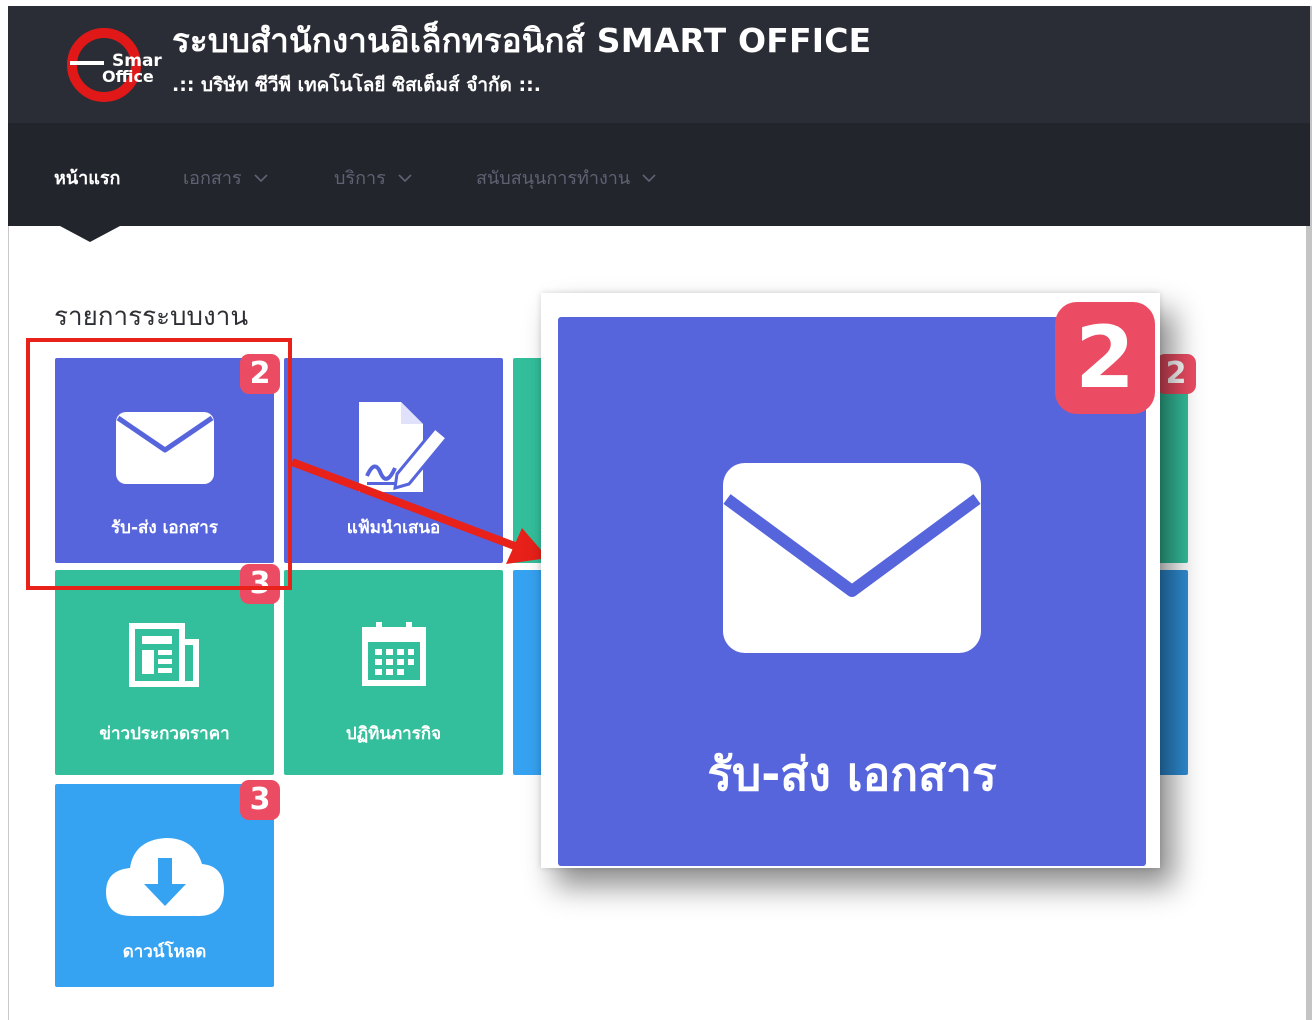 This screenshot has width=1312, height=1020. I want to click on nav-item-label: หน้าแรก, so click(87, 178).